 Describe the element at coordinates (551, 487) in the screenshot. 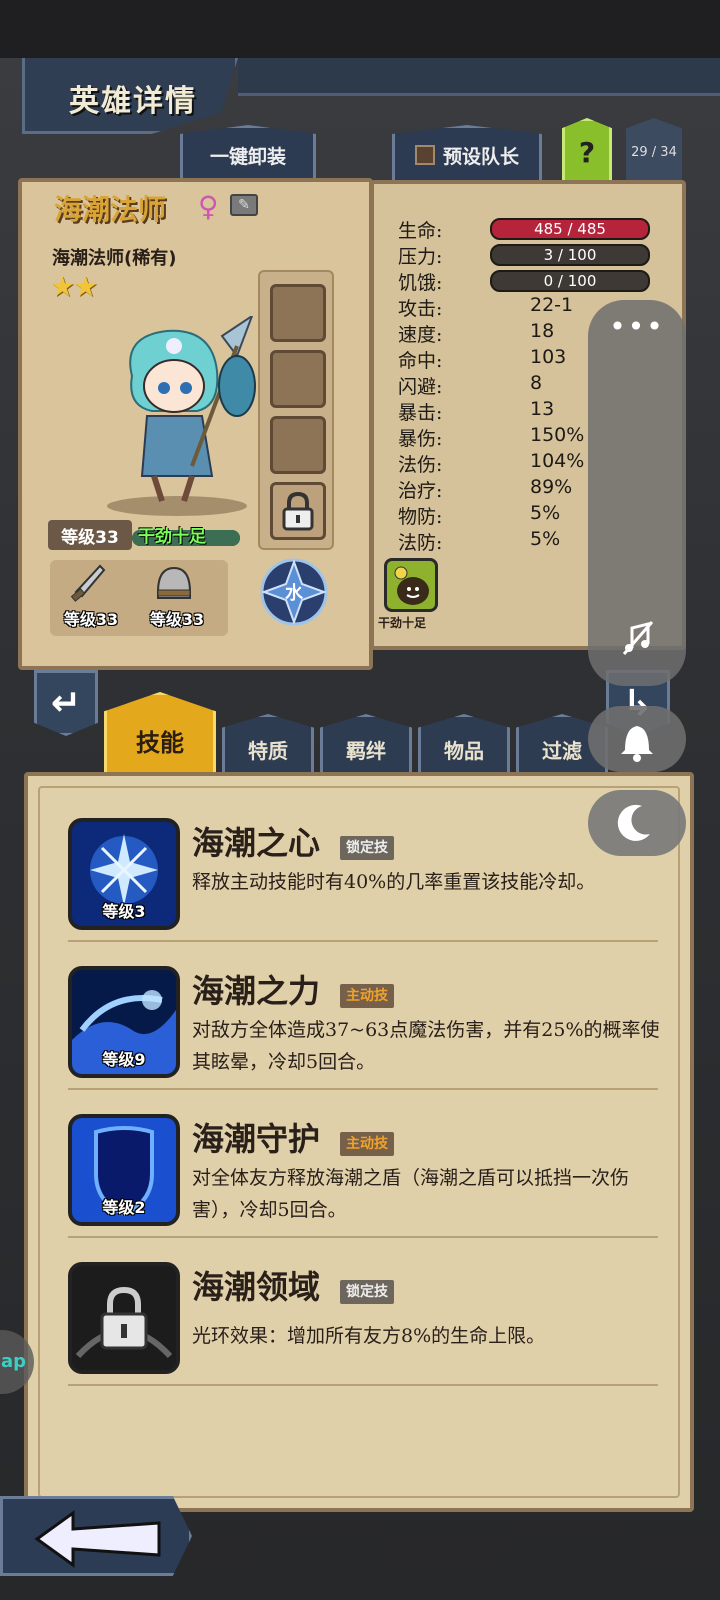

I see `stat-value: 89%` at that location.